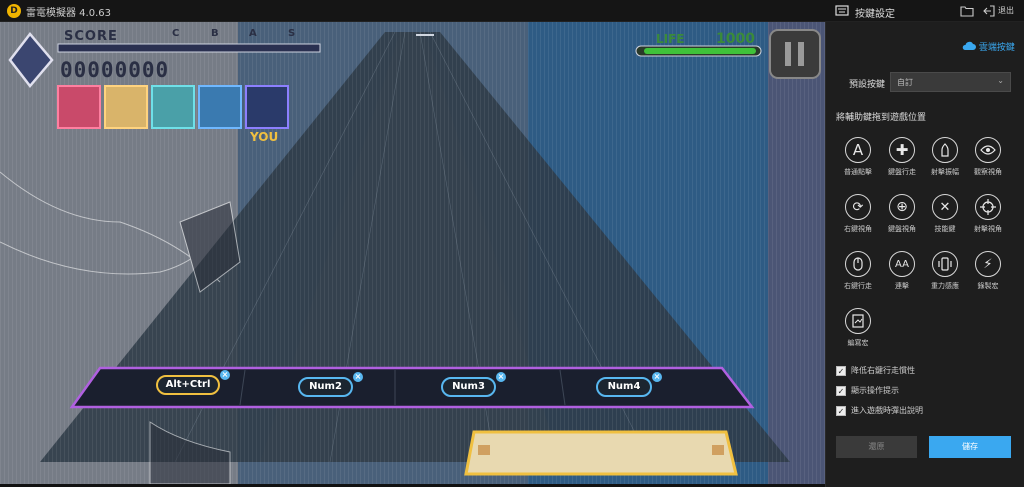 The height and width of the screenshot is (487, 1024). Describe the element at coordinates (945, 172) in the screenshot. I see `tool-label: 射擊振幅` at that location.